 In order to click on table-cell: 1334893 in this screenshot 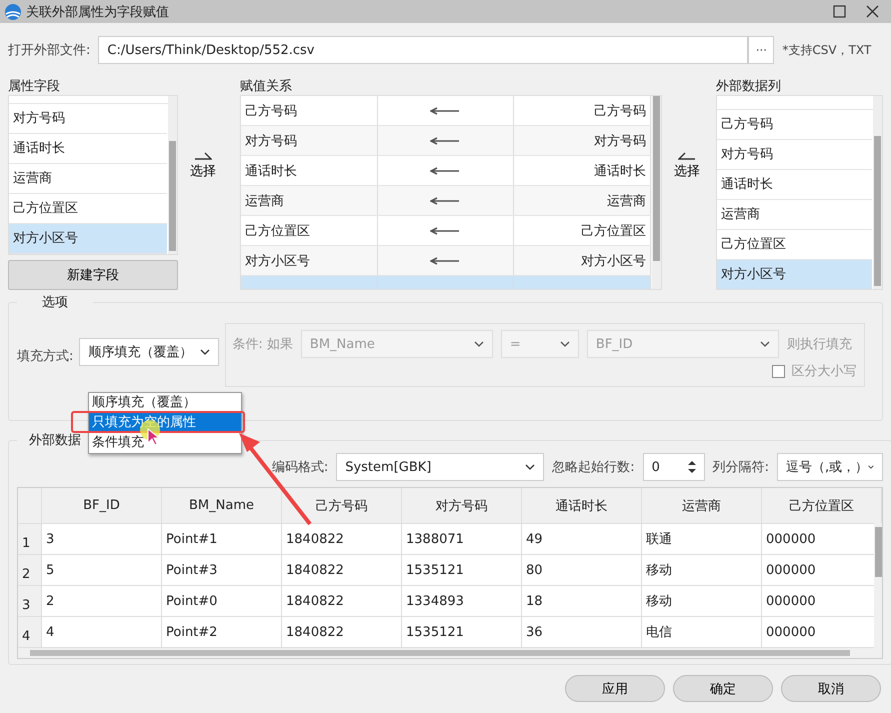, I will do `click(462, 601)`.